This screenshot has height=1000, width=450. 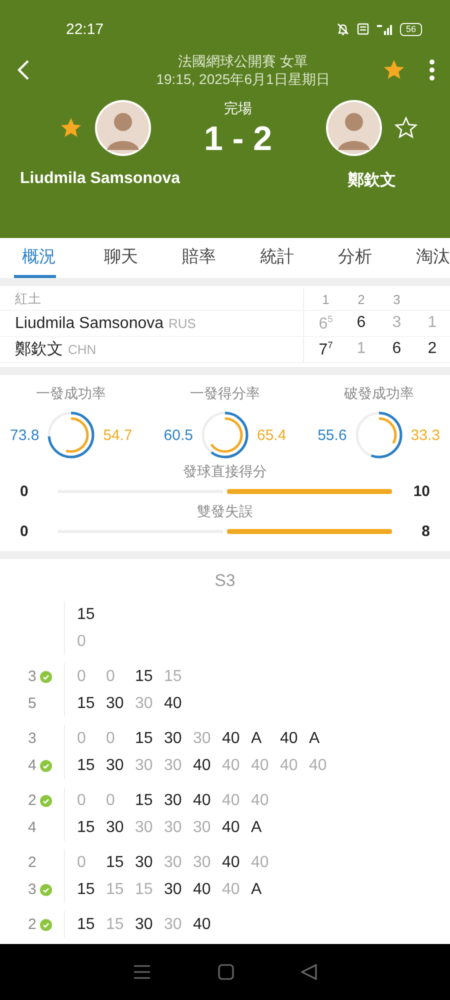 I want to click on stat-label: 破發成功率, so click(x=379, y=394).